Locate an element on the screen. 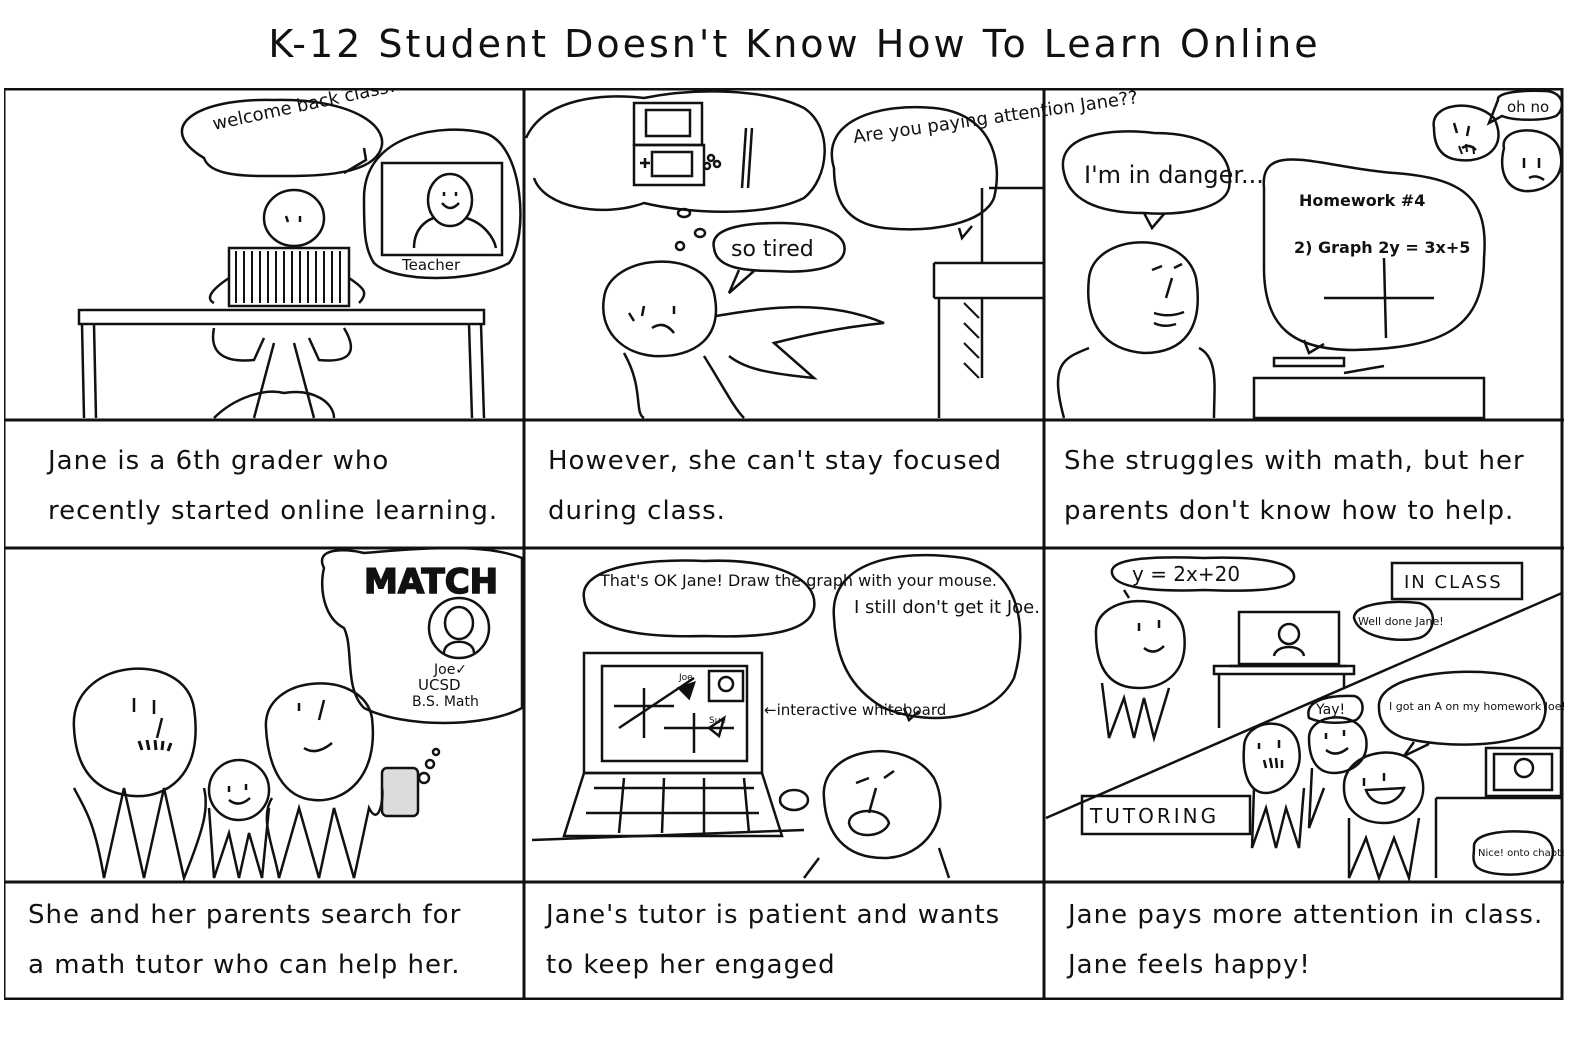  panel-3-ohno-text: oh no is located at coordinates (1528, 107).